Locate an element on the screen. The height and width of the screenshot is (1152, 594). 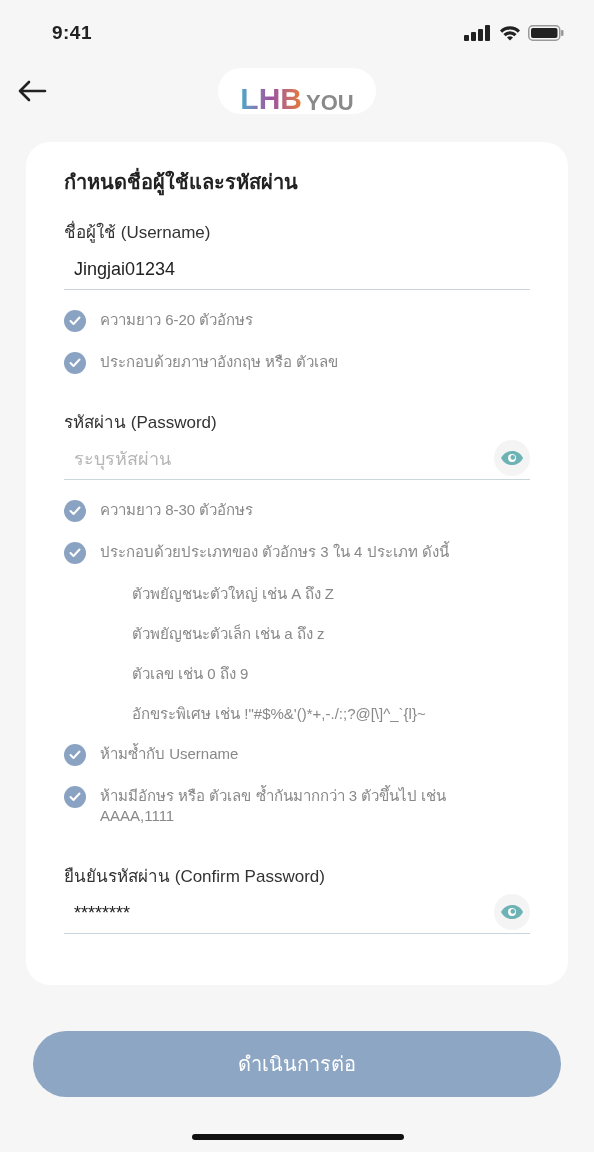
rule-text: ประกอบด้วยภาษาอังกฤษ หรือ ตัวเลข is located at coordinates (219, 362).